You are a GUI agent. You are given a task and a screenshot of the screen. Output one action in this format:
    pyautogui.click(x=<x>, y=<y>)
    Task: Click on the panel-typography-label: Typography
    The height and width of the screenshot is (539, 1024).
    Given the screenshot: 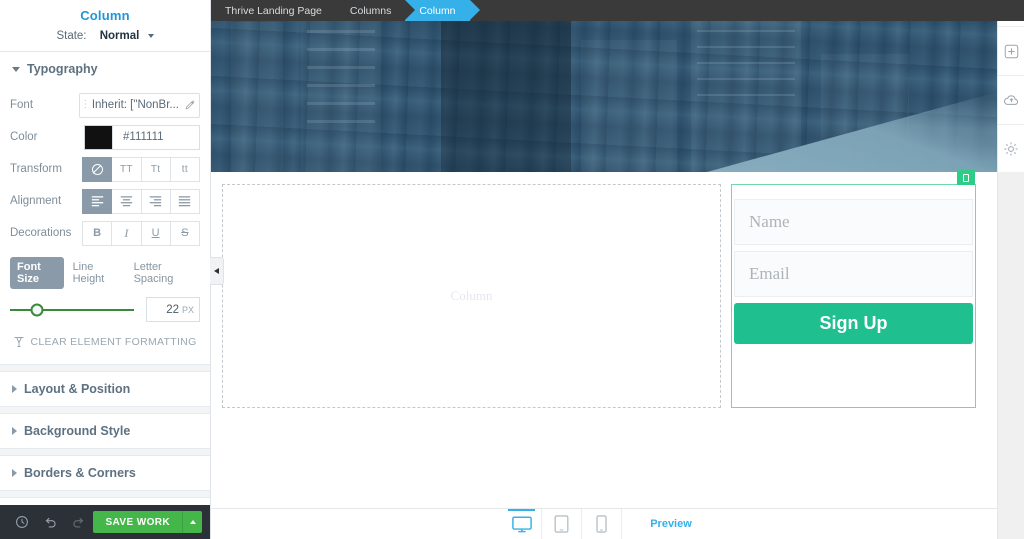 What is the action you would take?
    pyautogui.click(x=62, y=69)
    